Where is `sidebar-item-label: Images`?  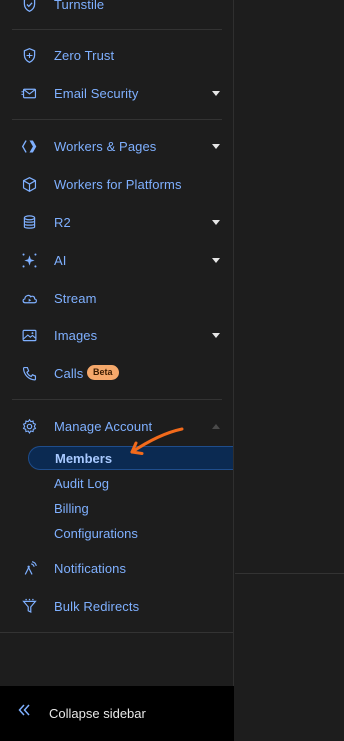 sidebar-item-label: Images is located at coordinates (76, 335).